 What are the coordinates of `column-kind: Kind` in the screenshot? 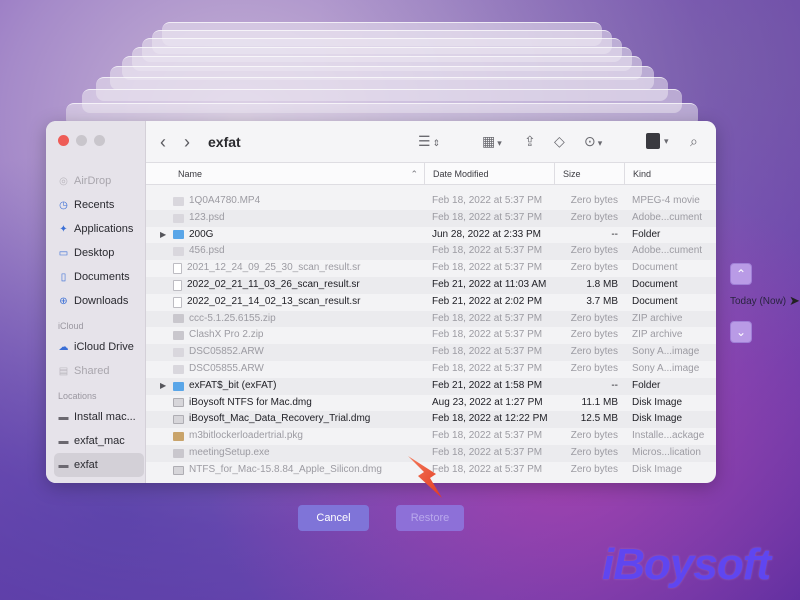 It's located at (670, 173).